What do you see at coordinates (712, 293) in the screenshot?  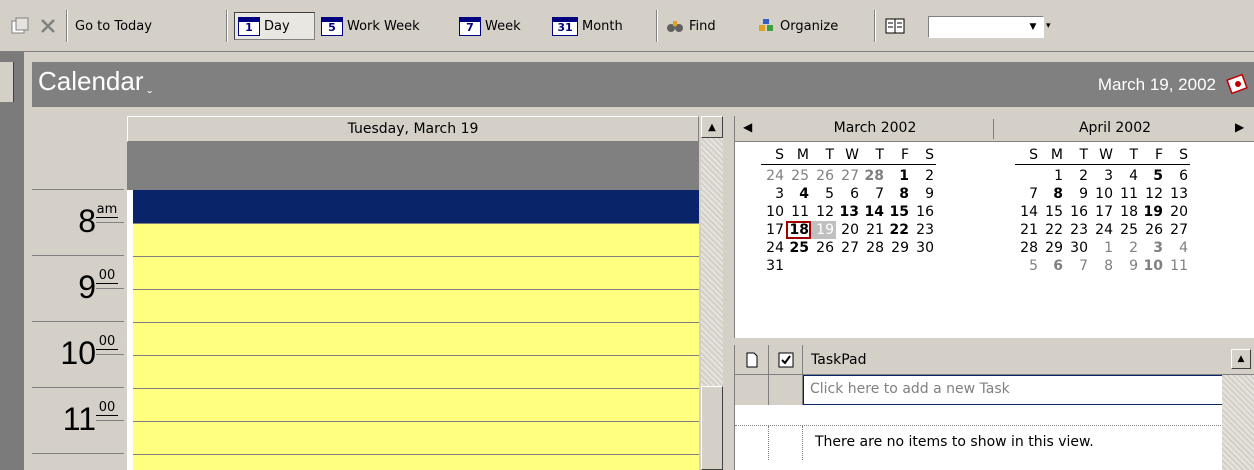 I see `day-view-scrollbar: ▲` at bounding box center [712, 293].